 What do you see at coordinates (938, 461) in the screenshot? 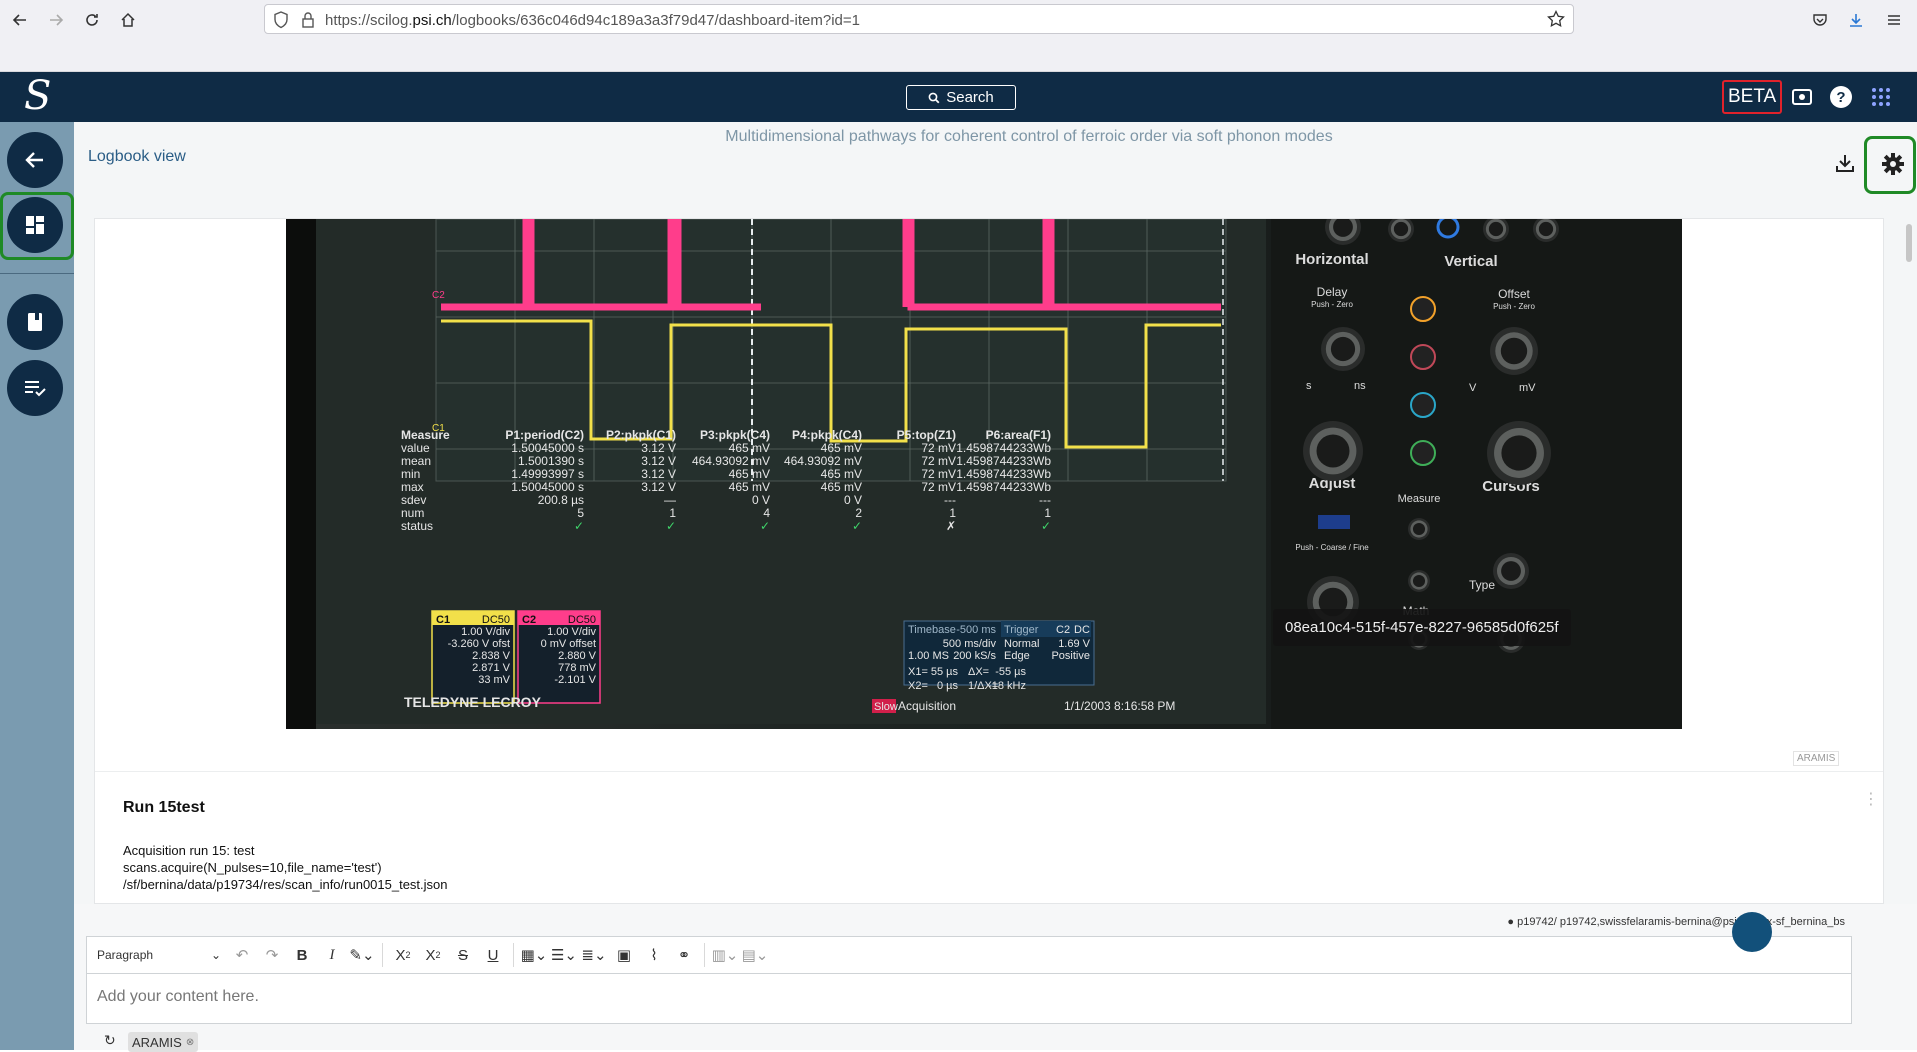
I see `measure-cell: 72 mV` at bounding box center [938, 461].